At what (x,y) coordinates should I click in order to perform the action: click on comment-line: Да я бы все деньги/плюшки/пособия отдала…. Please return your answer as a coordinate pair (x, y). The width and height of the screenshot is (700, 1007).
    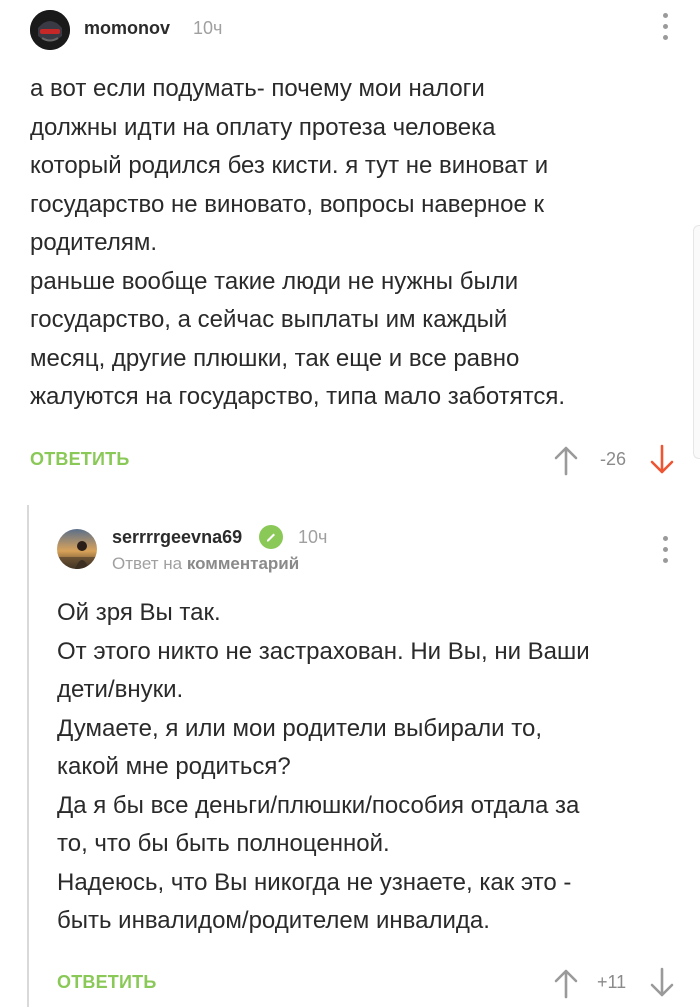
    Looking at the image, I should click on (318, 805).